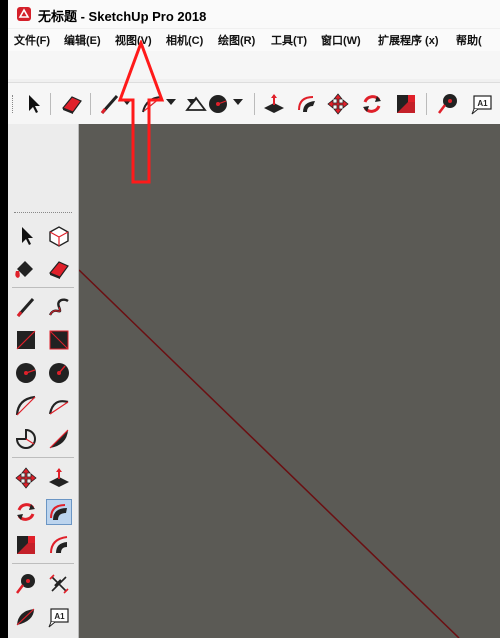  What do you see at coordinates (59, 584) in the screenshot?
I see `dimension-icon` at bounding box center [59, 584].